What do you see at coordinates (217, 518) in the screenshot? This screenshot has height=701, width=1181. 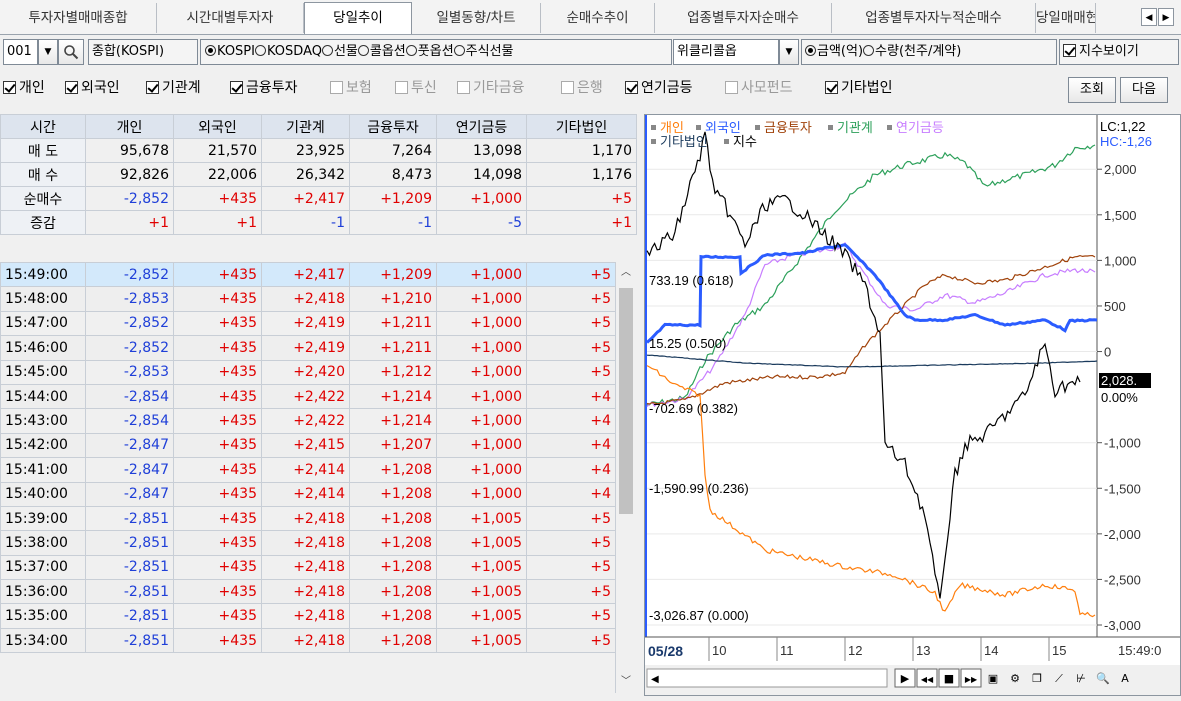 I see `value-cell: +435` at bounding box center [217, 518].